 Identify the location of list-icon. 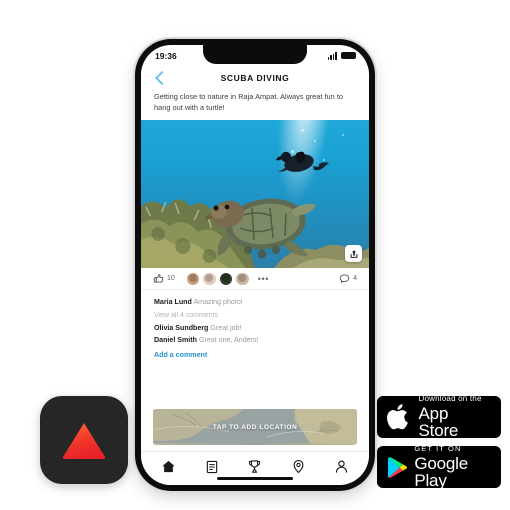
(212, 466).